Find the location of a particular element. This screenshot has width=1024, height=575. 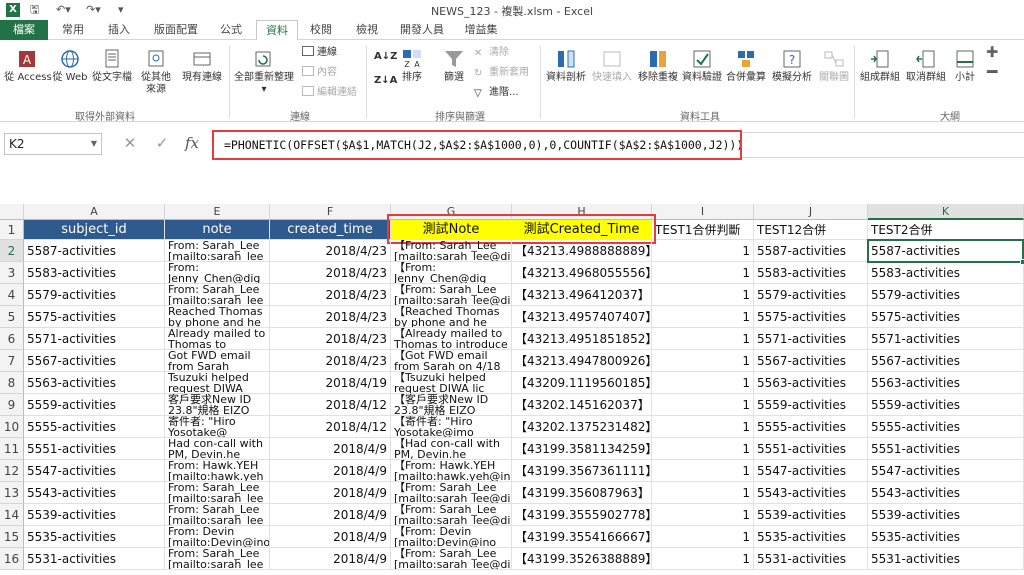

cell-k: 5575-activities is located at coordinates (946, 317).